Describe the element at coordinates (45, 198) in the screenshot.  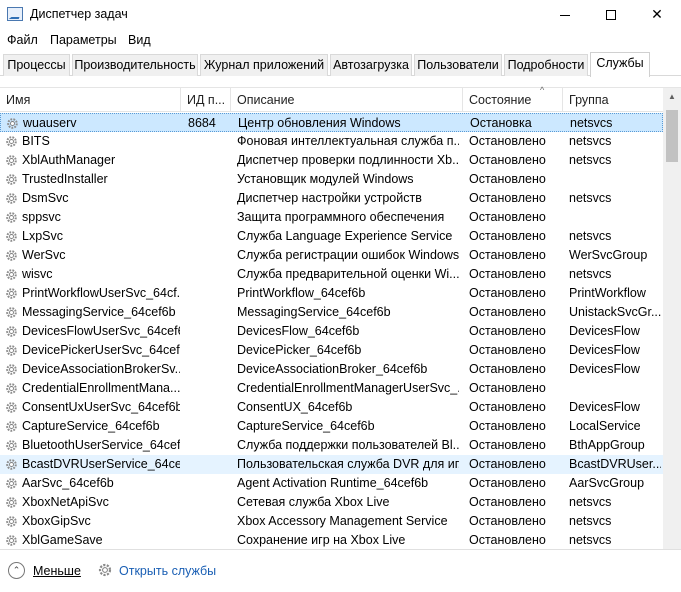
I see `cell-name: DsmSvc` at that location.